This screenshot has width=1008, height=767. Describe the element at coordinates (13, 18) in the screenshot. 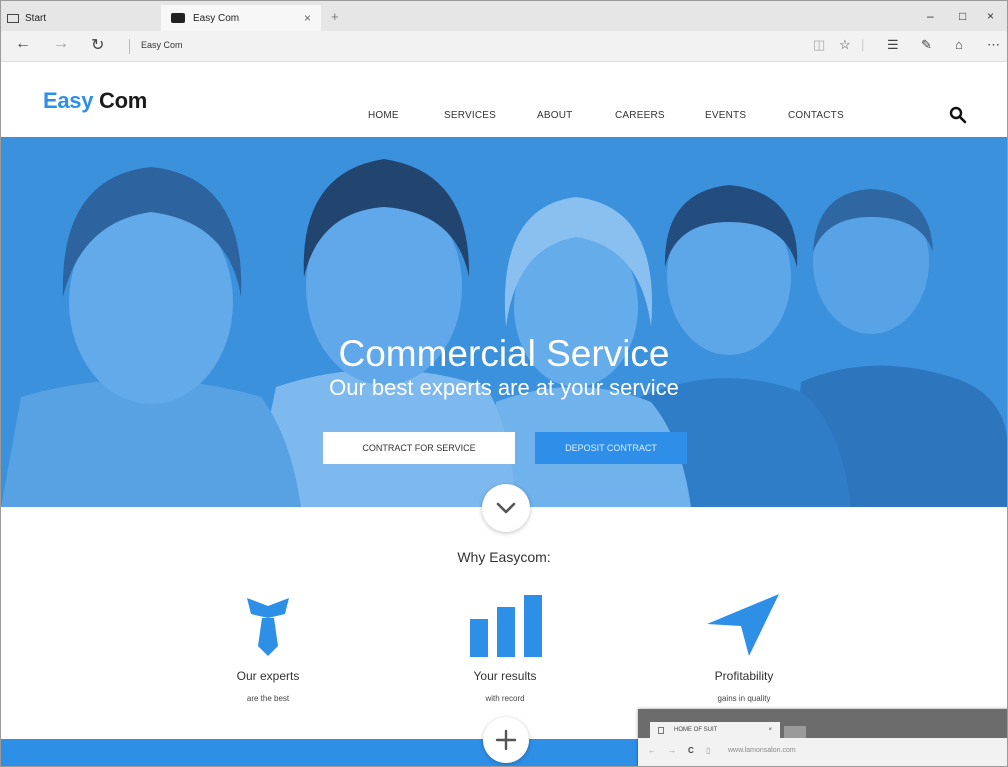

I see `start-tab-icon` at that location.